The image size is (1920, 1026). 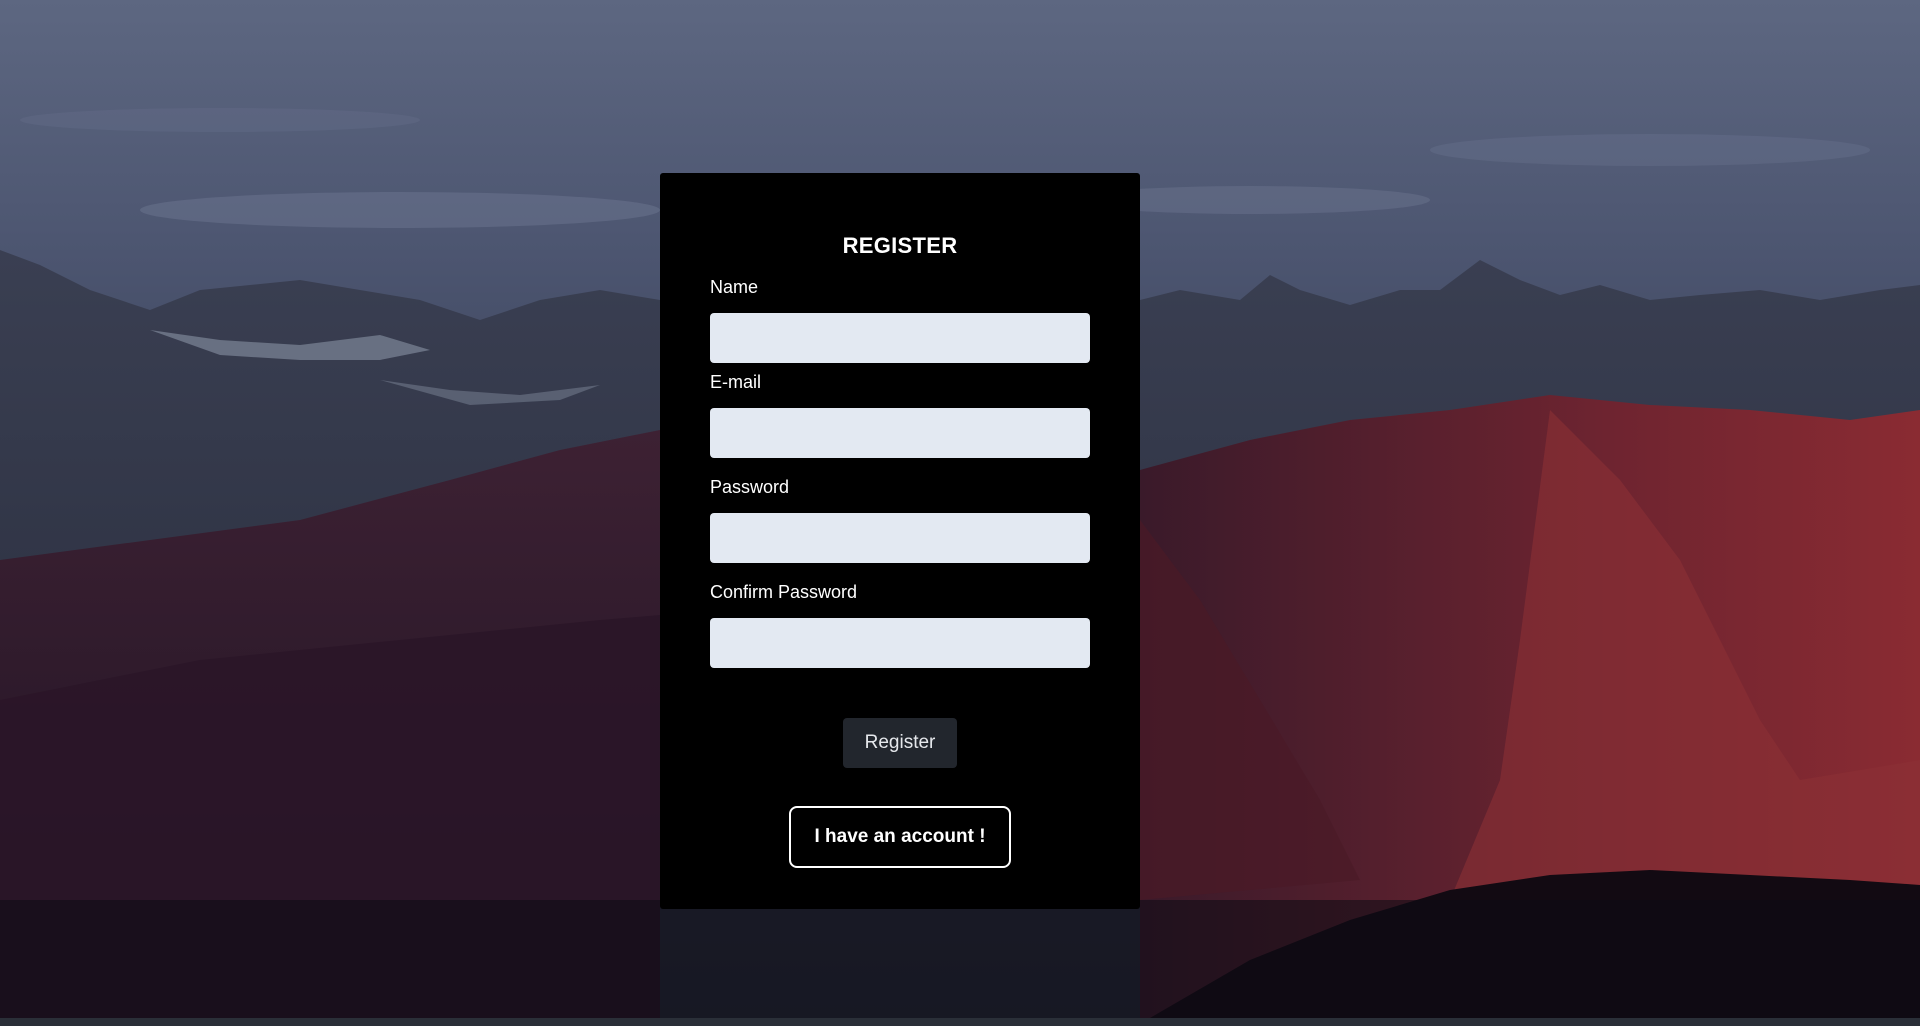 I want to click on bottom-strip, so click(x=960, y=1022).